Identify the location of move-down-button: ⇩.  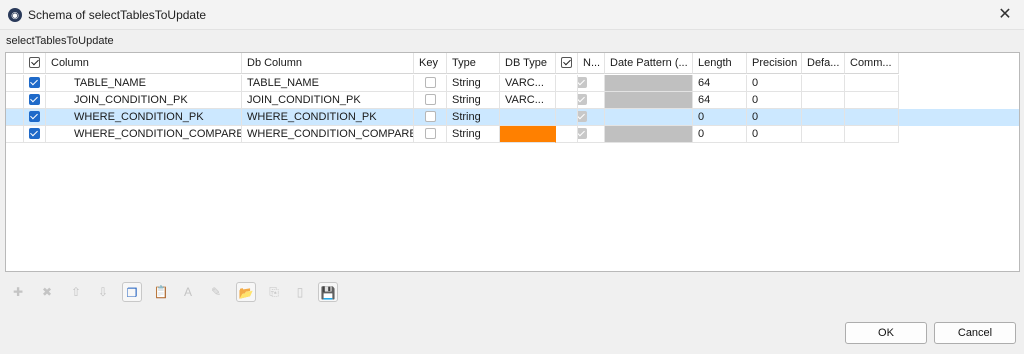
(103, 292).